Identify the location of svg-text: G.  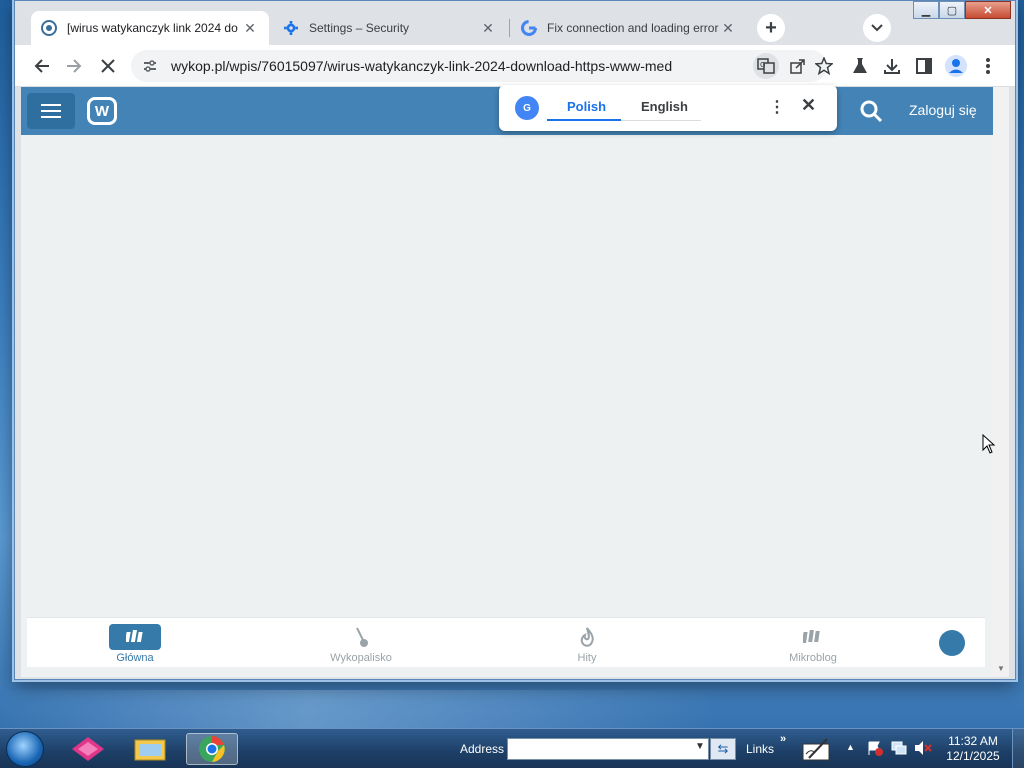
(762, 65).